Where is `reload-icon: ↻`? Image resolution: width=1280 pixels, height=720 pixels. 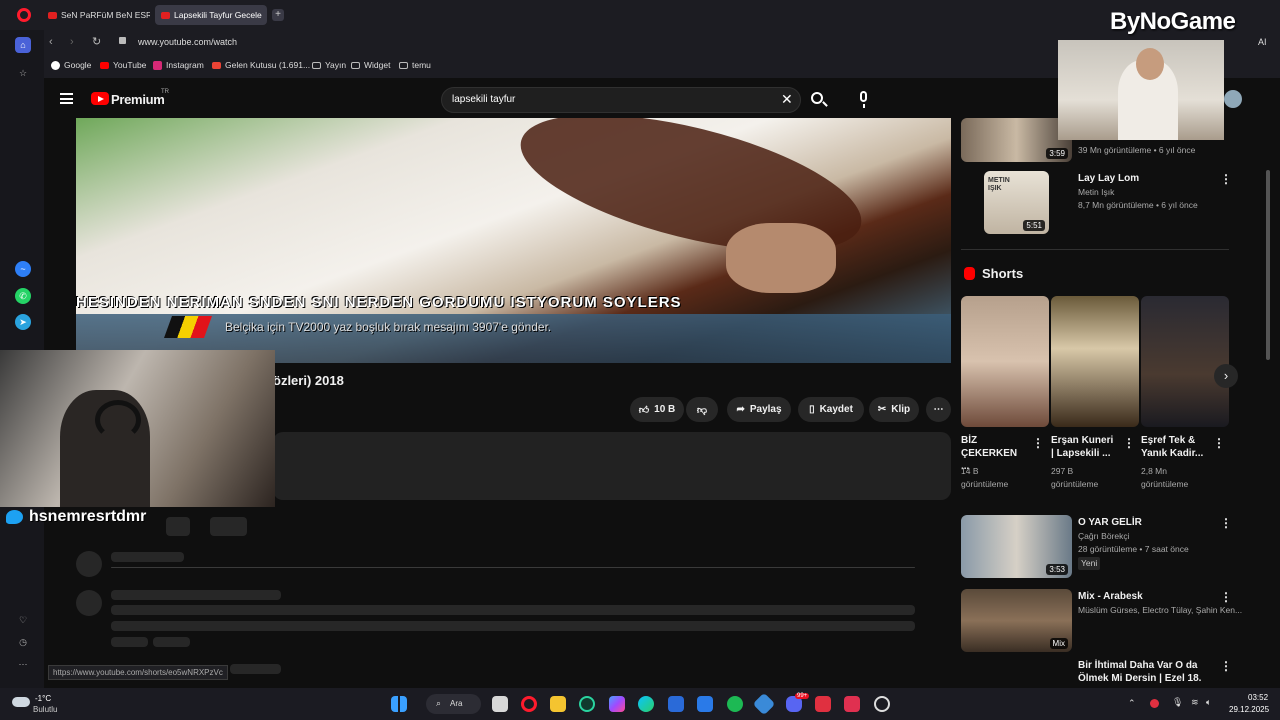
reload-icon: ↻ is located at coordinates (96, 41).